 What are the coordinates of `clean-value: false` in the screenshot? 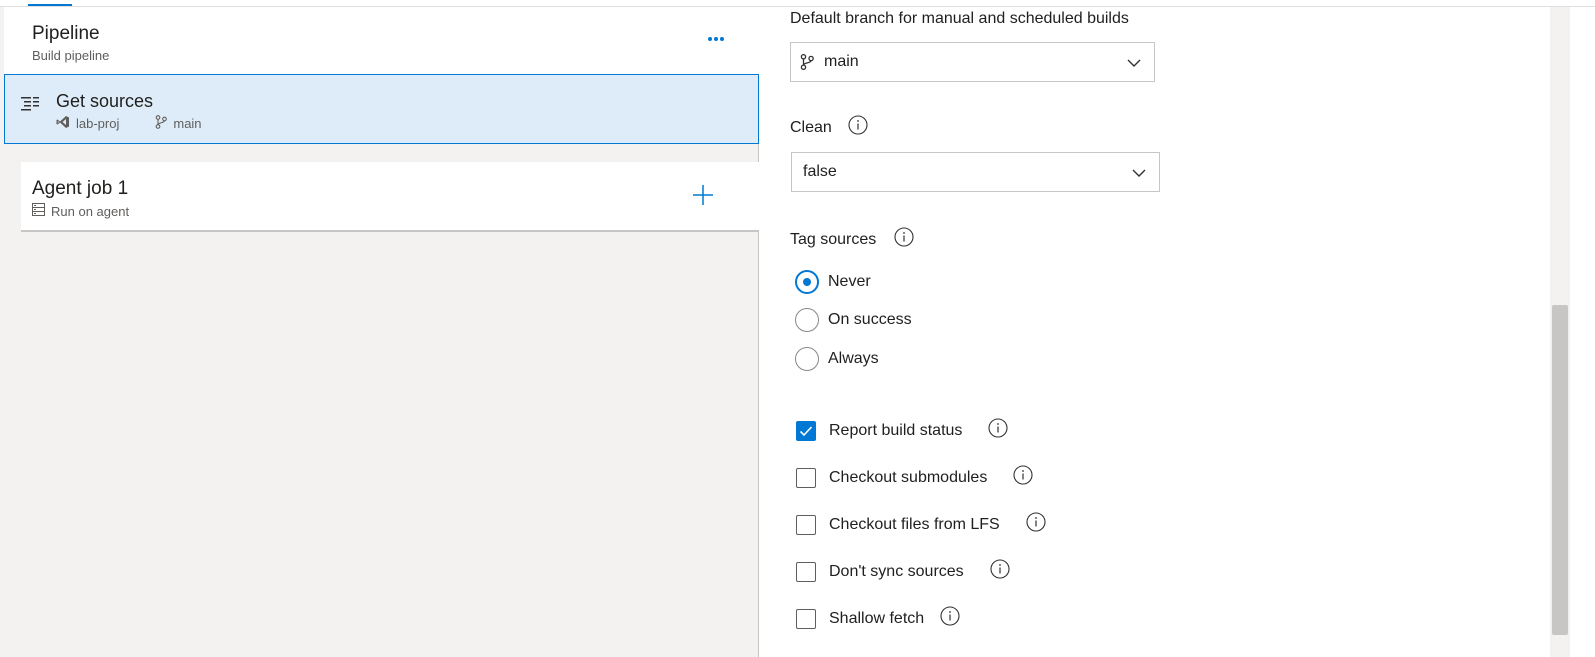 It's located at (820, 171).